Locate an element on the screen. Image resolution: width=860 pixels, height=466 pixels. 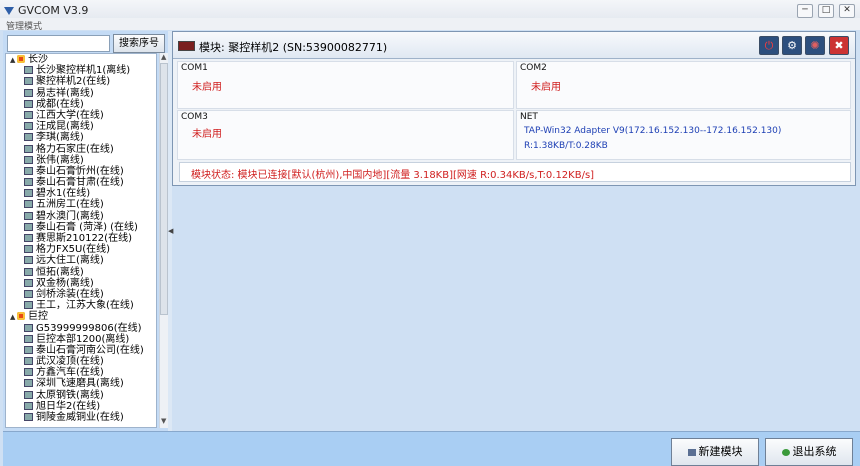
network-settings-icon: ✺ is located at coordinates (815, 45).